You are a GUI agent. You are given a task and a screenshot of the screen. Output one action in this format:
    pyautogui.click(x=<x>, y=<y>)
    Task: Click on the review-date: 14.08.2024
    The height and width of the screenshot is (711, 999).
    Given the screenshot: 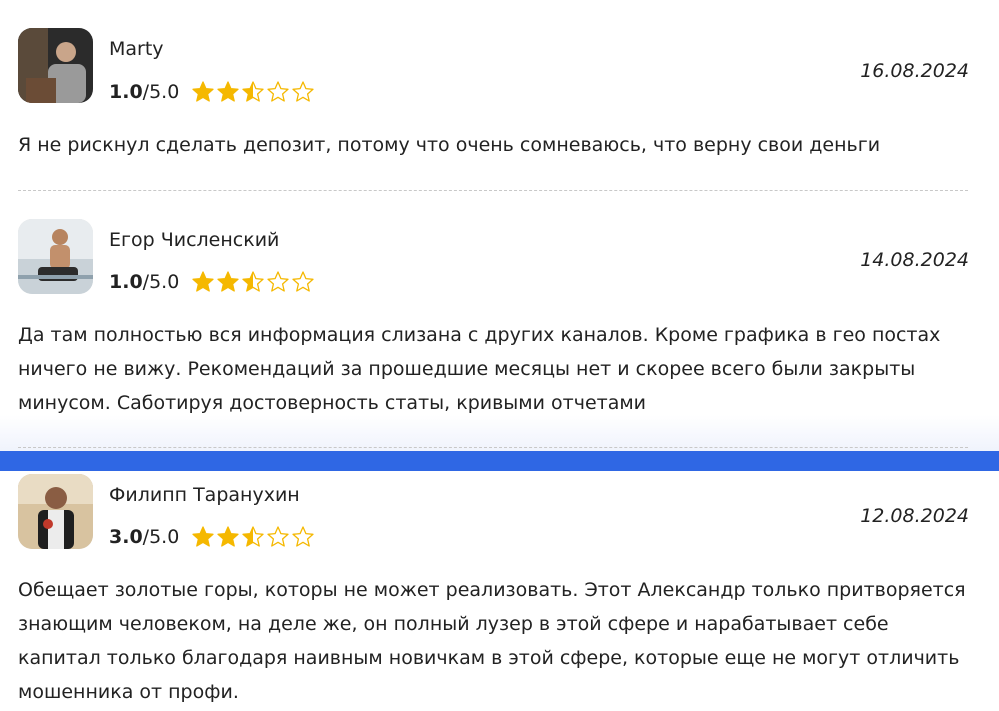 What is the action you would take?
    pyautogui.click(x=914, y=260)
    